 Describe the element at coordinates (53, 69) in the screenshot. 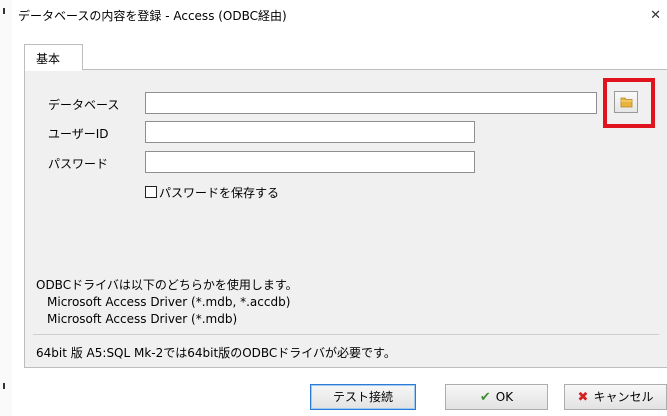

I see `tab-joint` at that location.